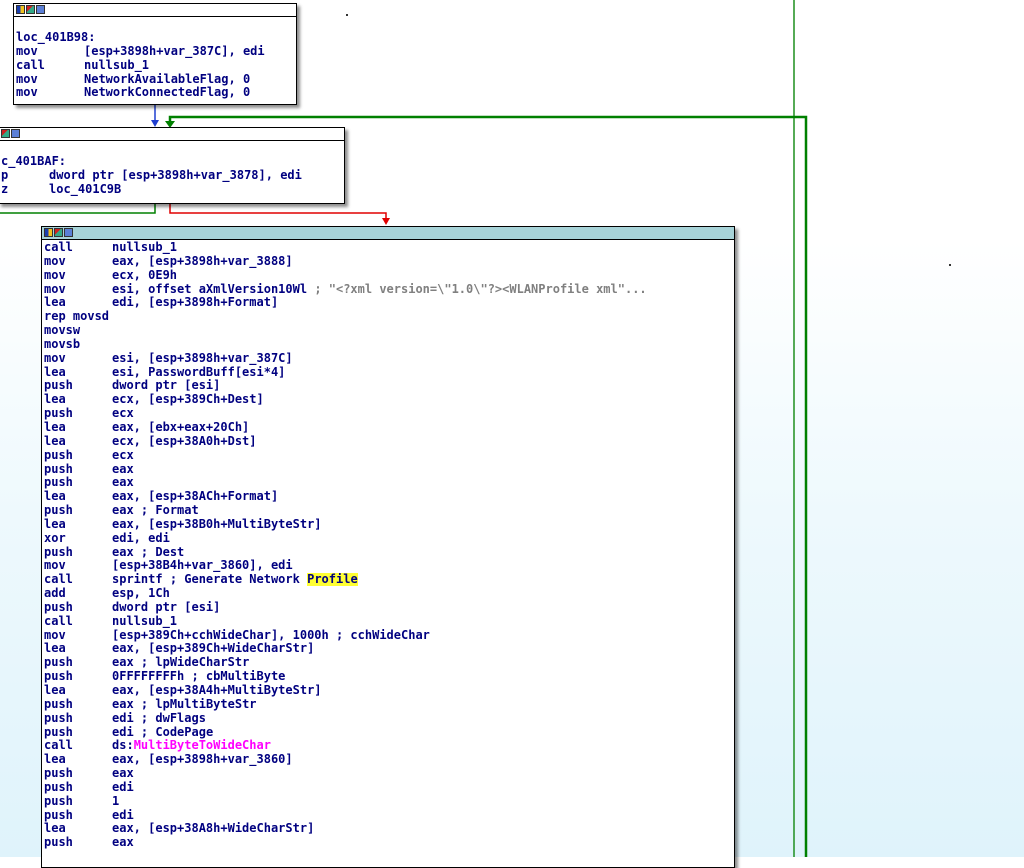  Describe the element at coordinates (388, 705) in the screenshot. I see `code-line: push eax ; lpMultiByteStr` at that location.